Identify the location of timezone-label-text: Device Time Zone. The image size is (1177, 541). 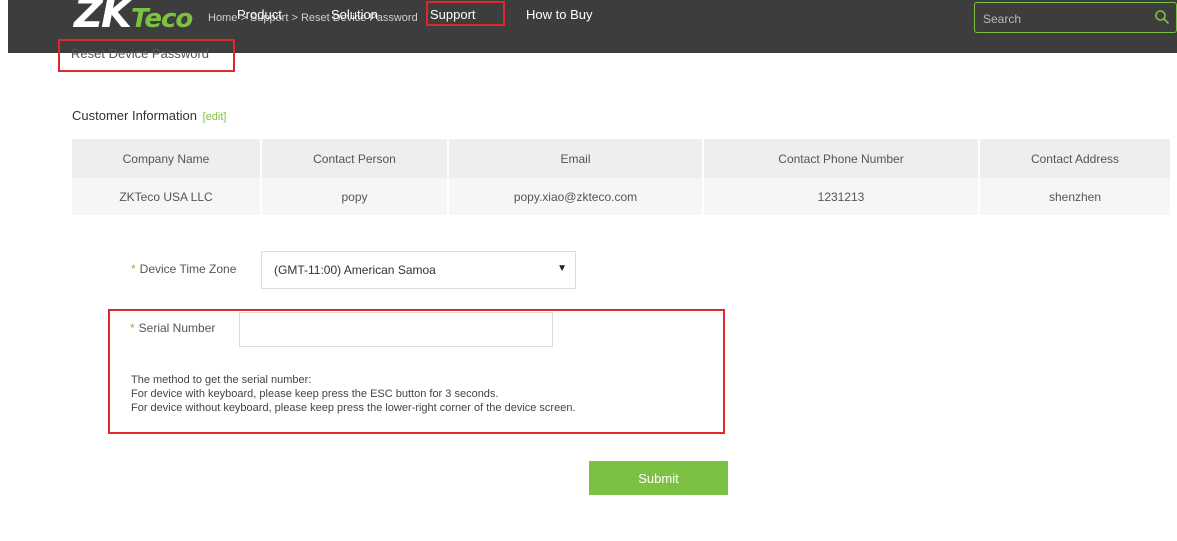
(188, 269).